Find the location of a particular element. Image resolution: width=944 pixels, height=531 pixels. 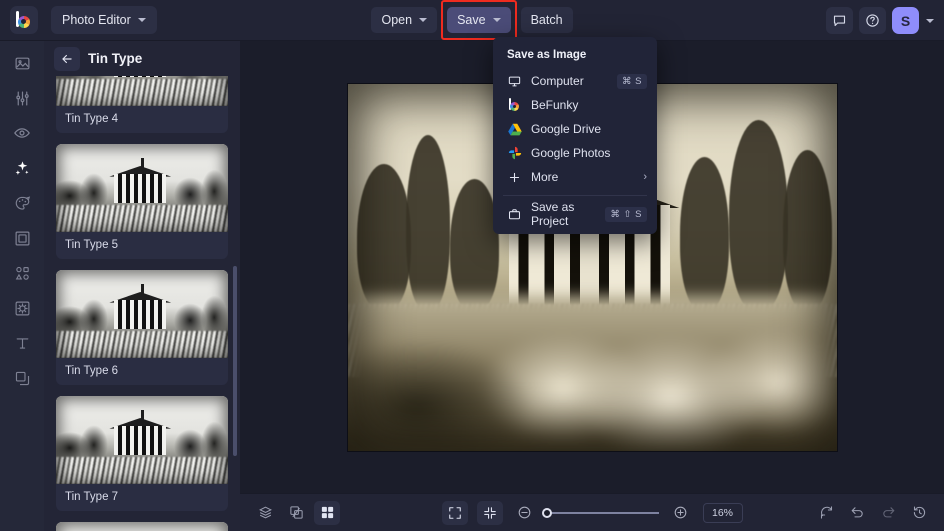

menu-item-google-photos: Google Photos is located at coordinates (575, 153).